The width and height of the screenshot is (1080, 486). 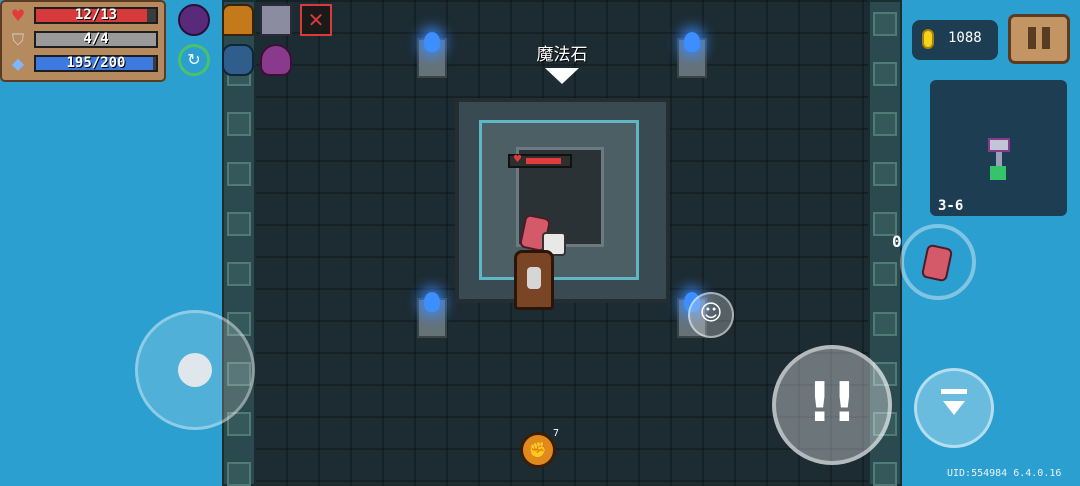 I want to click on torch-top-right, so click(x=692, y=55).